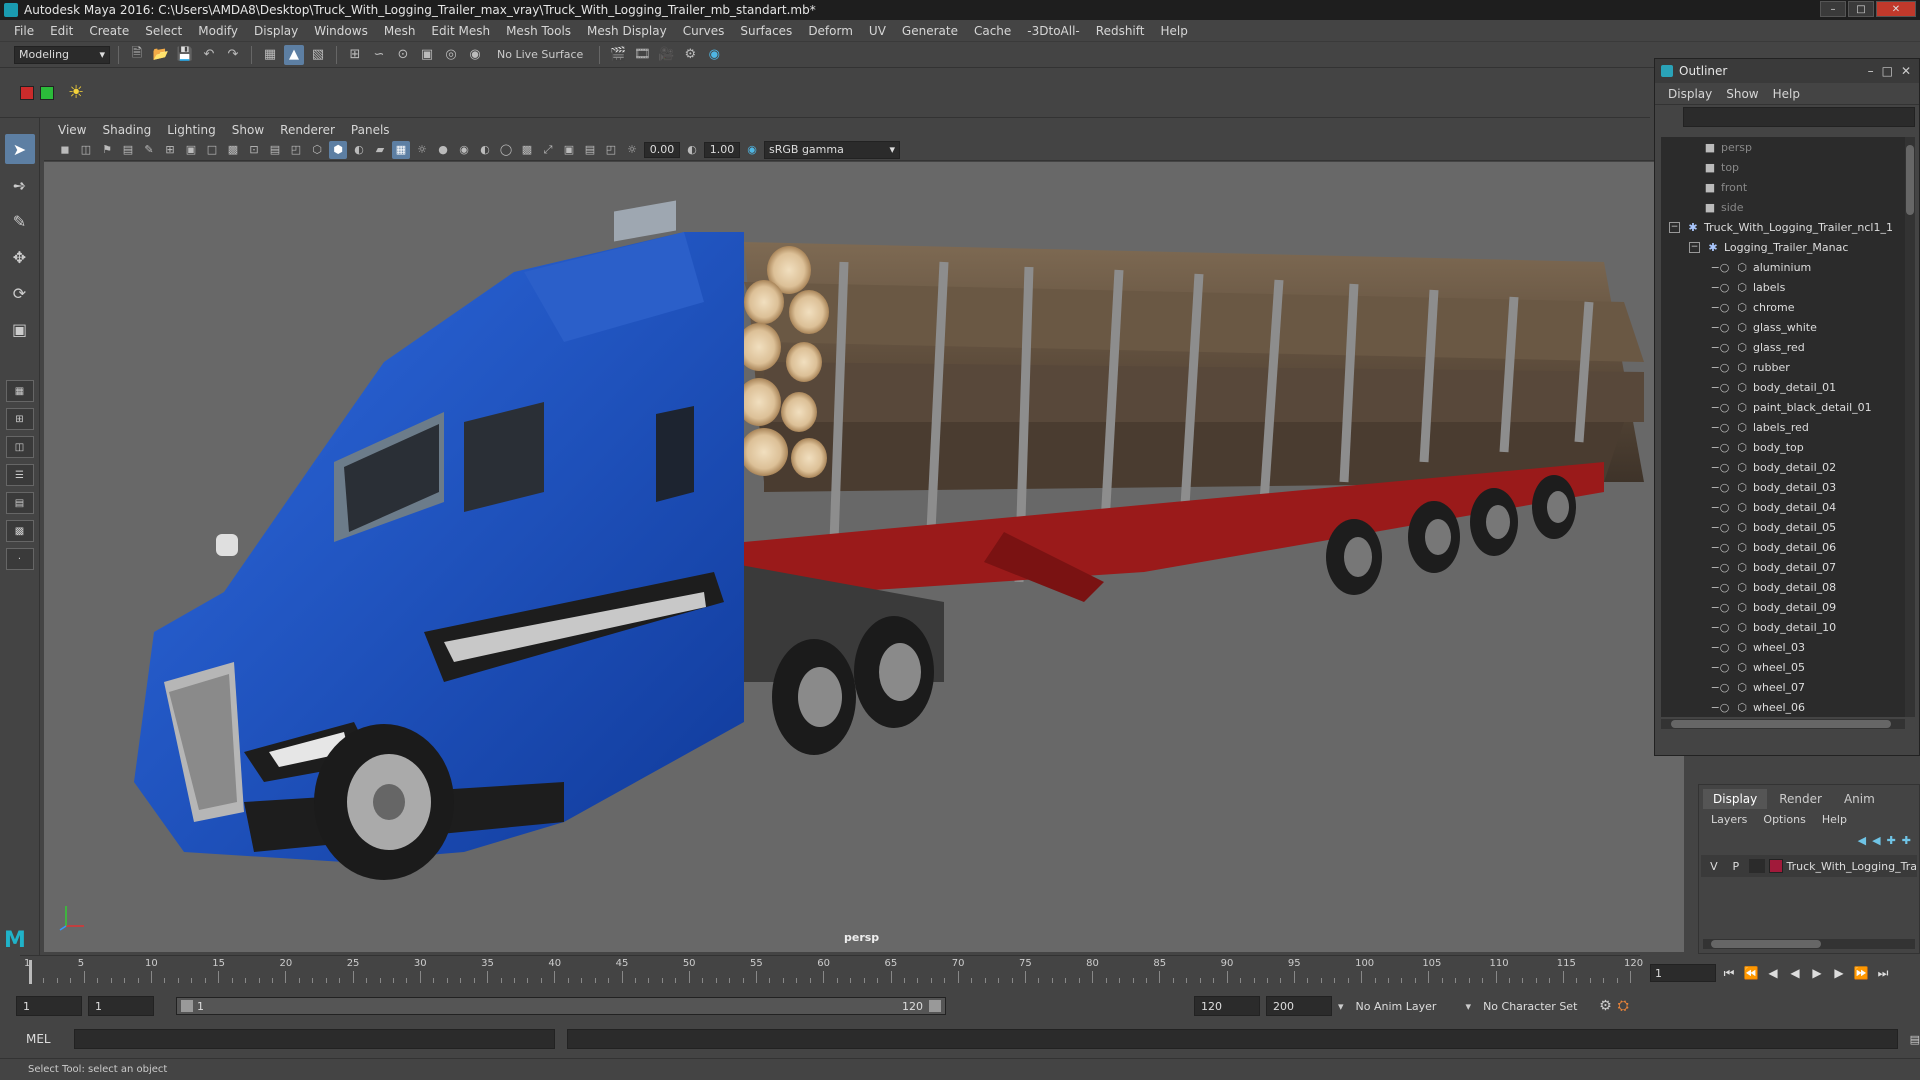  I want to click on safe-action-icon: ▤, so click(275, 150).